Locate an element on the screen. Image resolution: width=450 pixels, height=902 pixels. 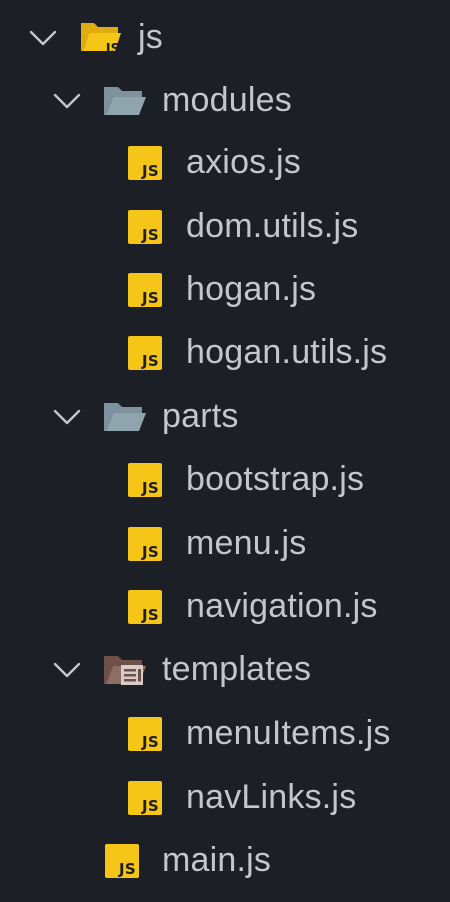
tree-item-modules-folder: modules is located at coordinates (225, 100).